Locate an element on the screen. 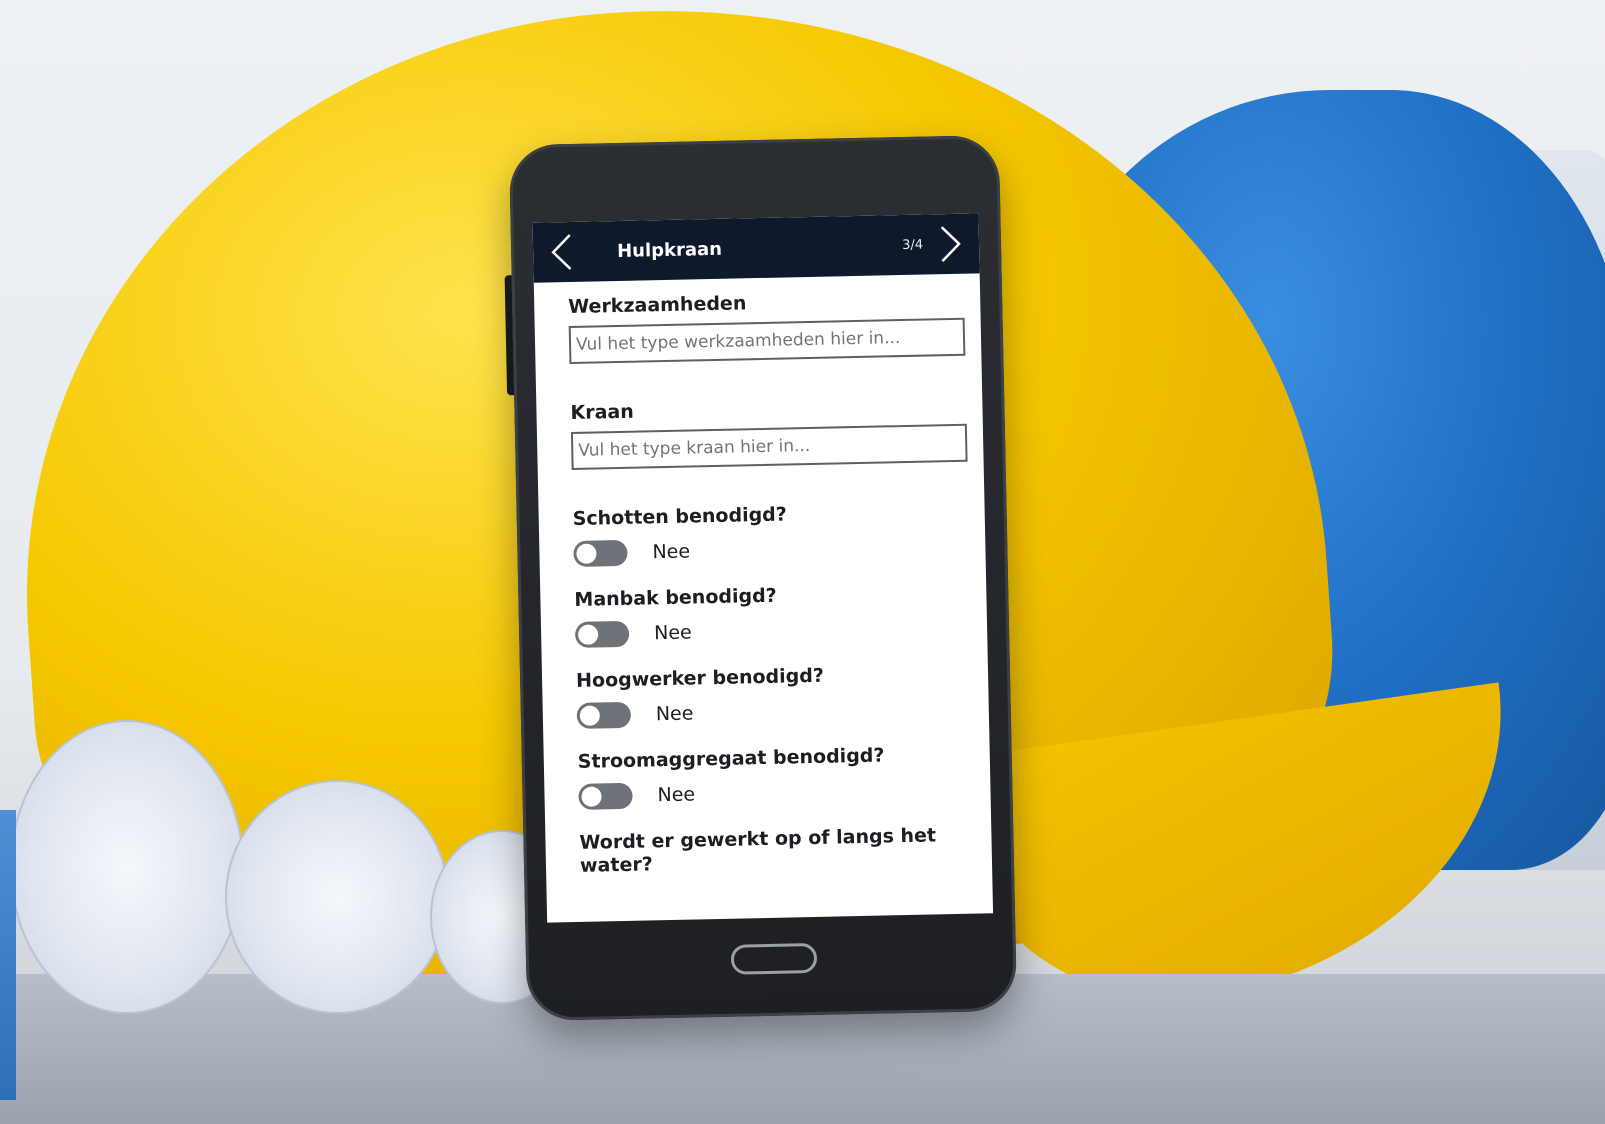 This screenshot has height=1124, width=1605. schotten-toggle is located at coordinates (600, 553).